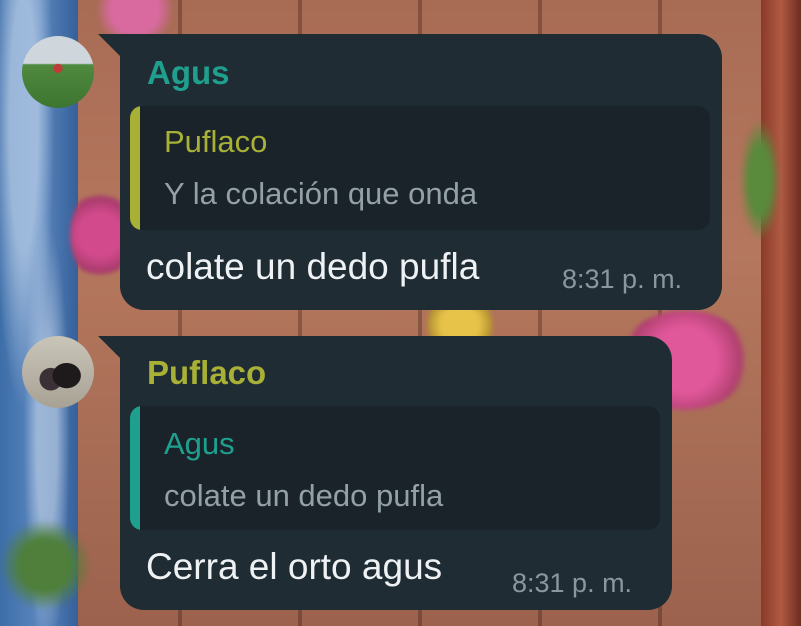 This screenshot has height=626, width=801. What do you see at coordinates (199, 443) in the screenshot?
I see `quoted-sender-name: Agus` at bounding box center [199, 443].